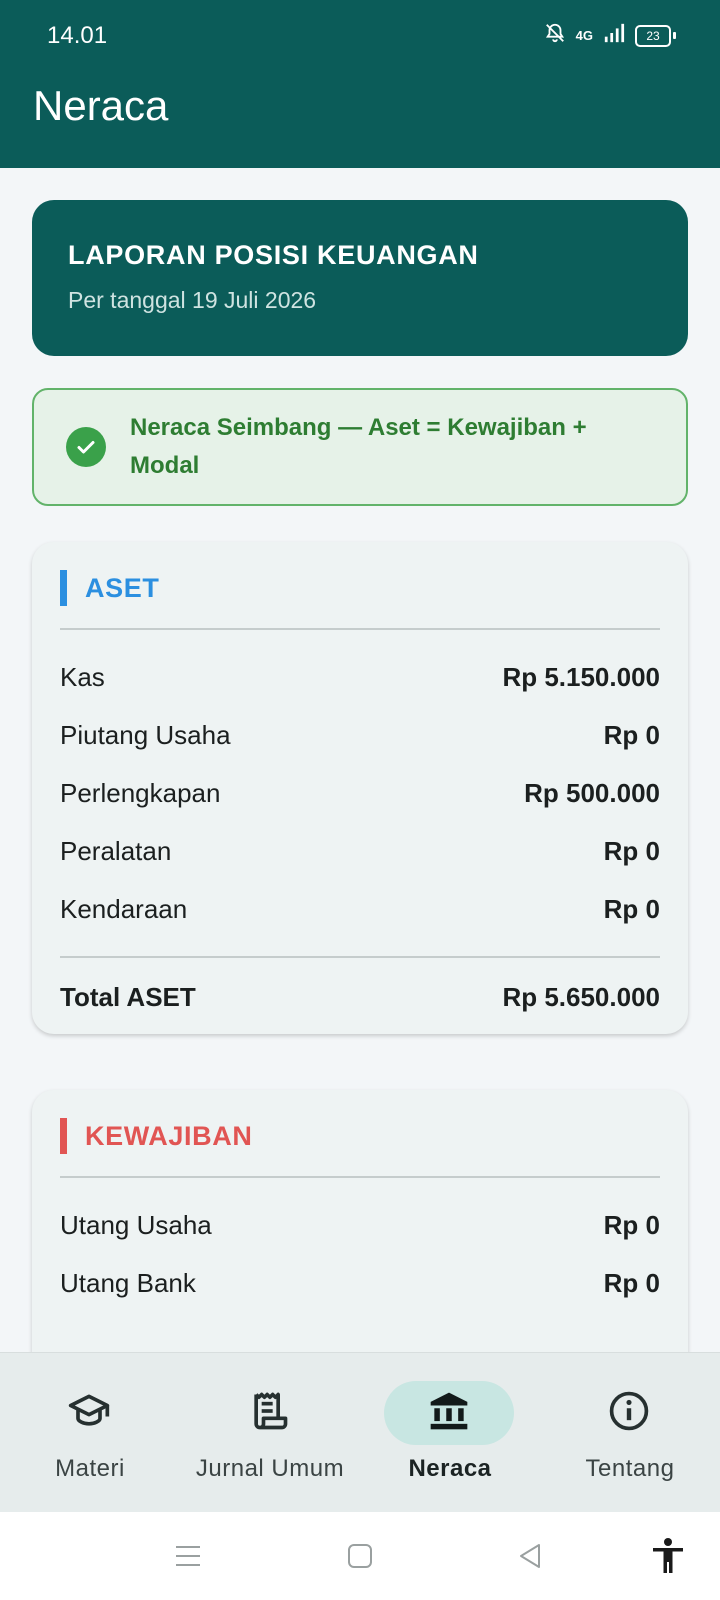 Image resolution: width=720 pixels, height=1600 pixels. What do you see at coordinates (360, 1283) in the screenshot?
I see `kewajiban-row-utang-bank: Utang Bank Rp 0` at bounding box center [360, 1283].